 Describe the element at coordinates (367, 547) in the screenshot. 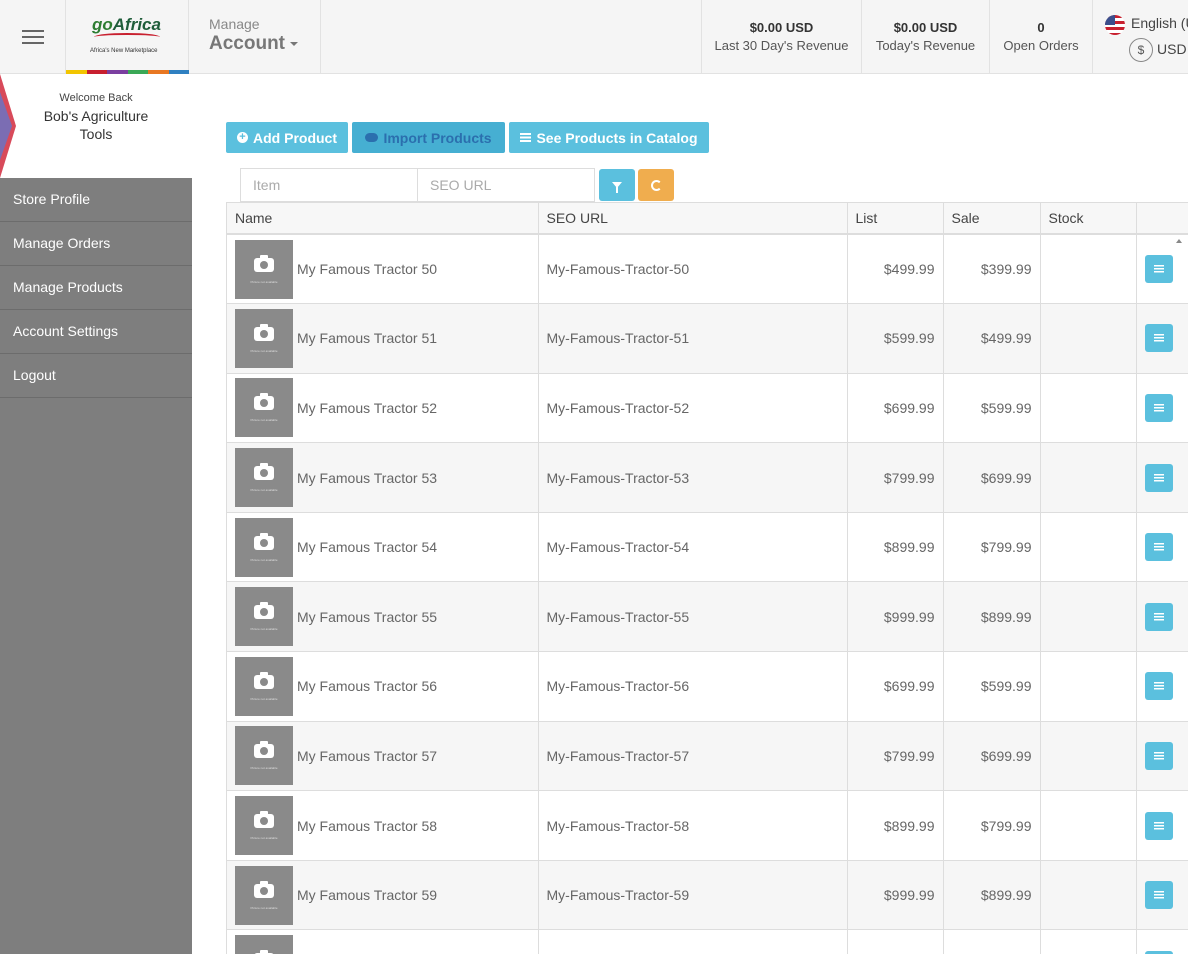

I see `product-name: My Famous Tractor 54` at that location.